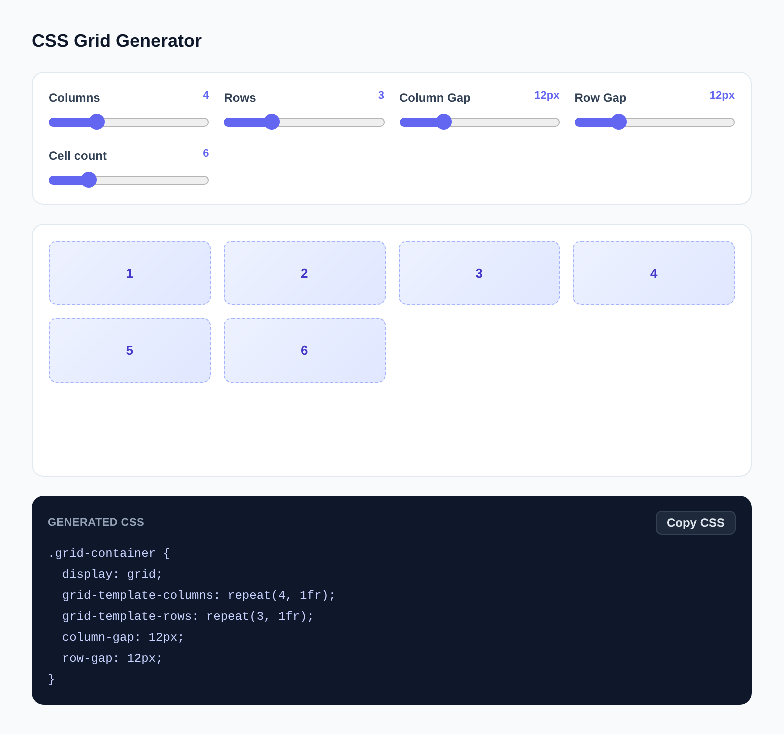 This screenshot has height=734, width=784. Describe the element at coordinates (112, 659) in the screenshot. I see `code-line: row-gap: 12px;` at that location.